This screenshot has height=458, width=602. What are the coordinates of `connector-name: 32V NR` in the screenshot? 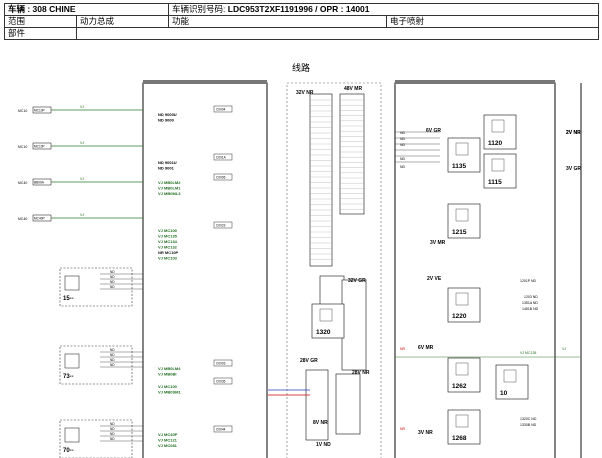 It's located at (305, 93).